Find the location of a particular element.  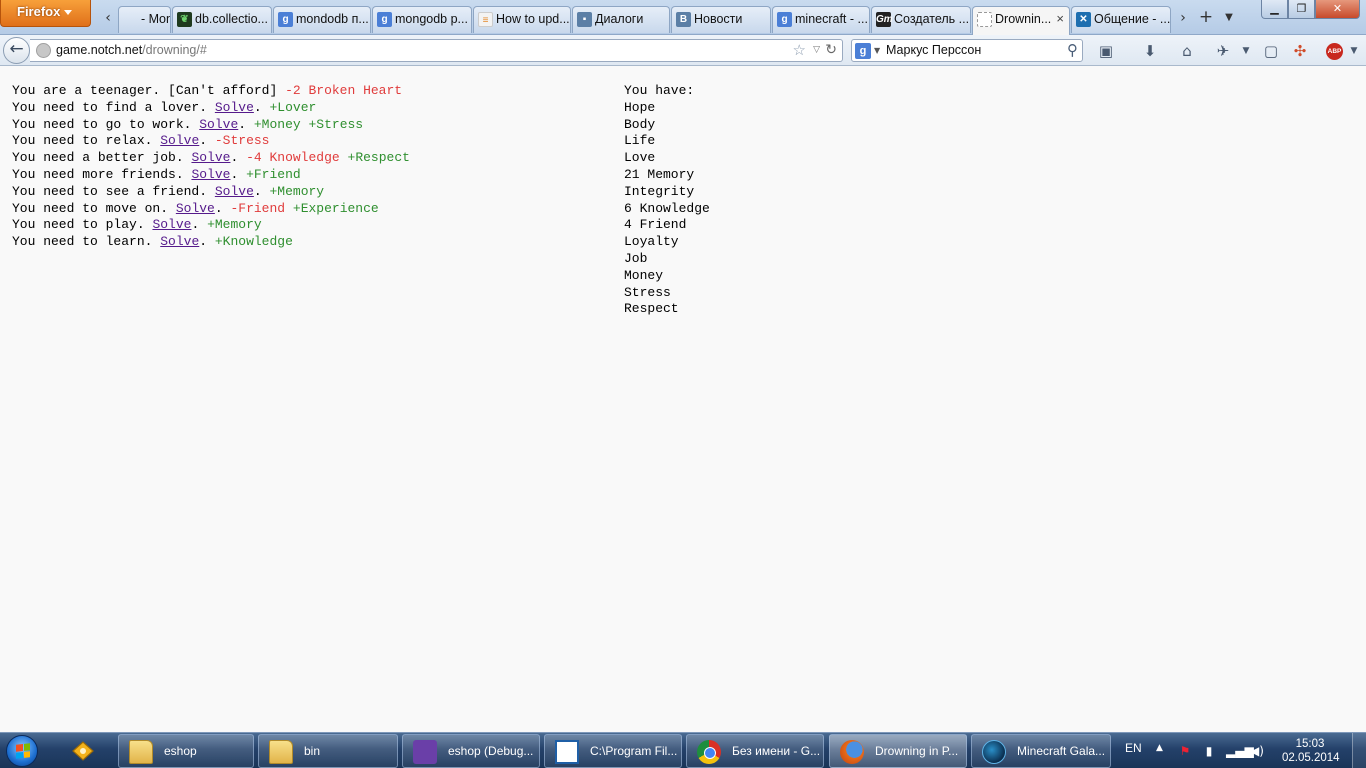

positive-effect: +Stress is located at coordinates (336, 124).